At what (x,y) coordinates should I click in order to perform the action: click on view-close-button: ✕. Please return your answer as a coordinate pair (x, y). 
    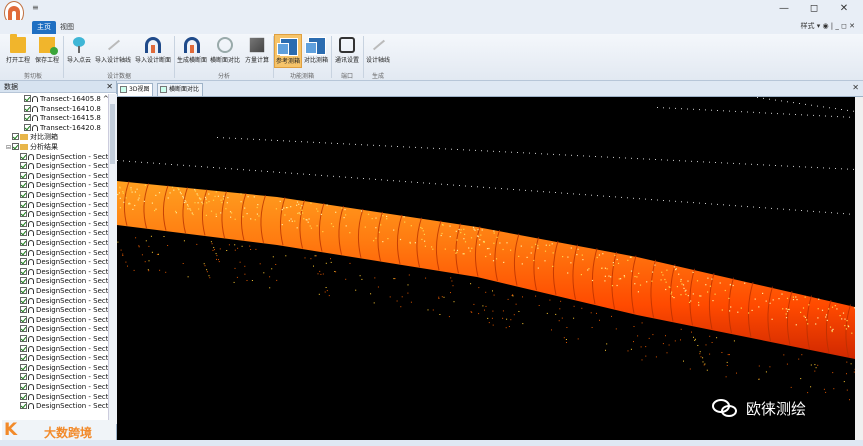
    Looking at the image, I should click on (855, 87).